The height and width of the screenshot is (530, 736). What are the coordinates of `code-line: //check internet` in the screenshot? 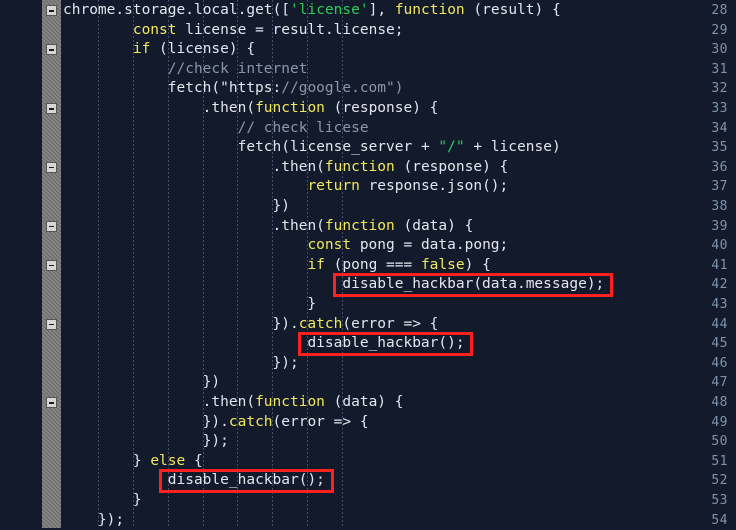 It's located at (185, 70).